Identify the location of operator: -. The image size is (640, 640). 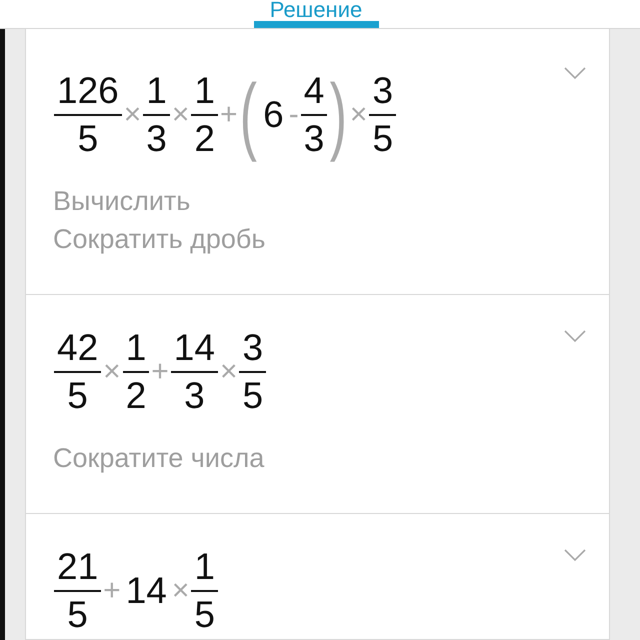
(293, 115).